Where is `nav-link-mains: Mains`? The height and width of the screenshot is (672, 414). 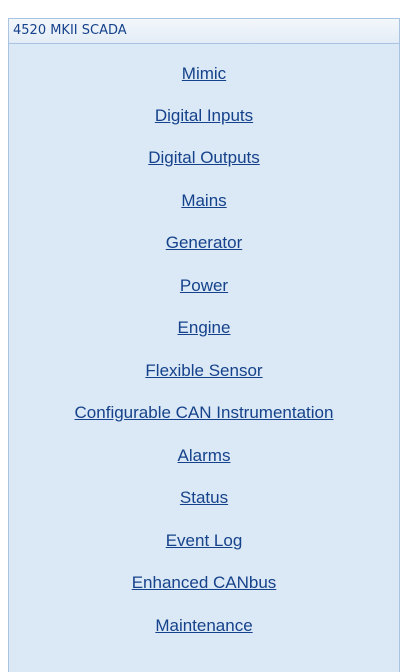
nav-link-mains: Mains is located at coordinates (204, 201).